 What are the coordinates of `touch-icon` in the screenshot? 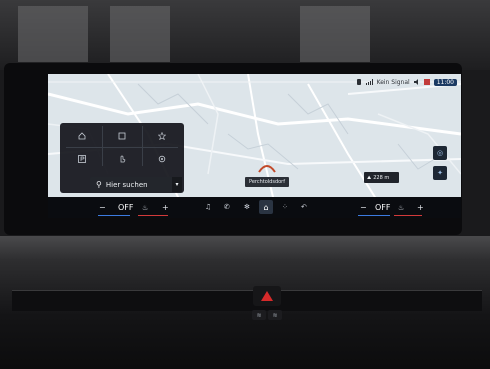 It's located at (122, 159).